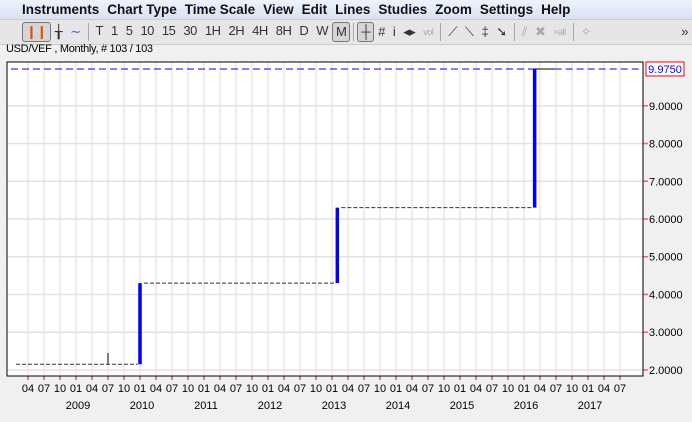 The image size is (692, 422). What do you see at coordinates (665, 70) in the screenshot?
I see `last-price-label: 9.9750` at bounding box center [665, 70].